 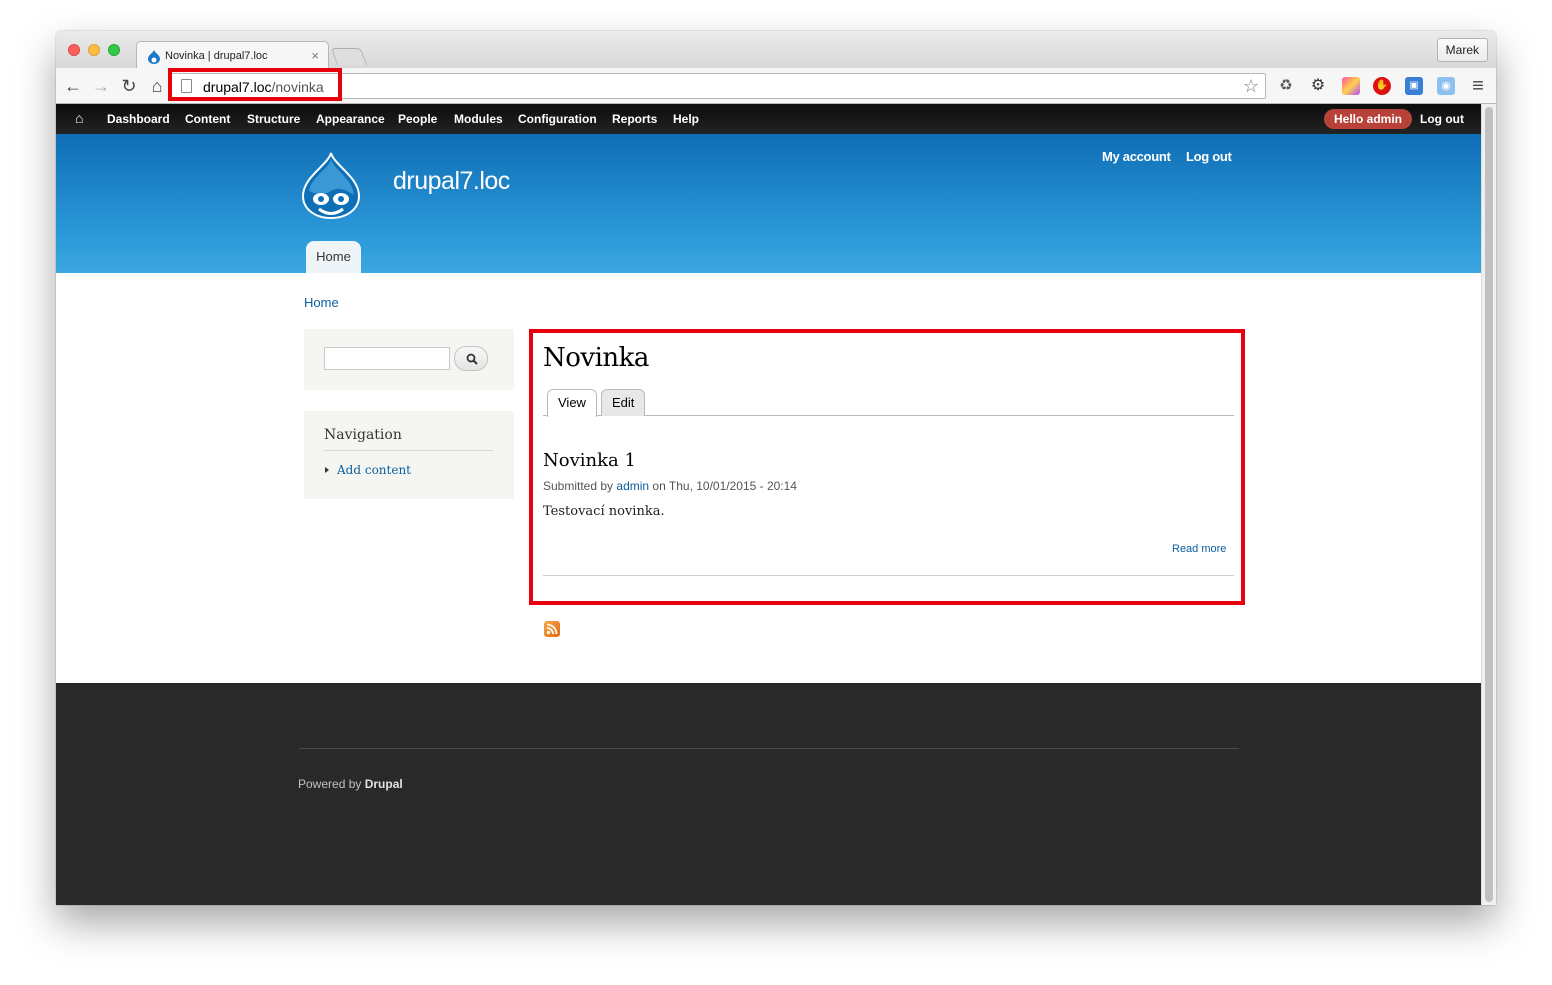 I want to click on search-button, so click(x=471, y=358).